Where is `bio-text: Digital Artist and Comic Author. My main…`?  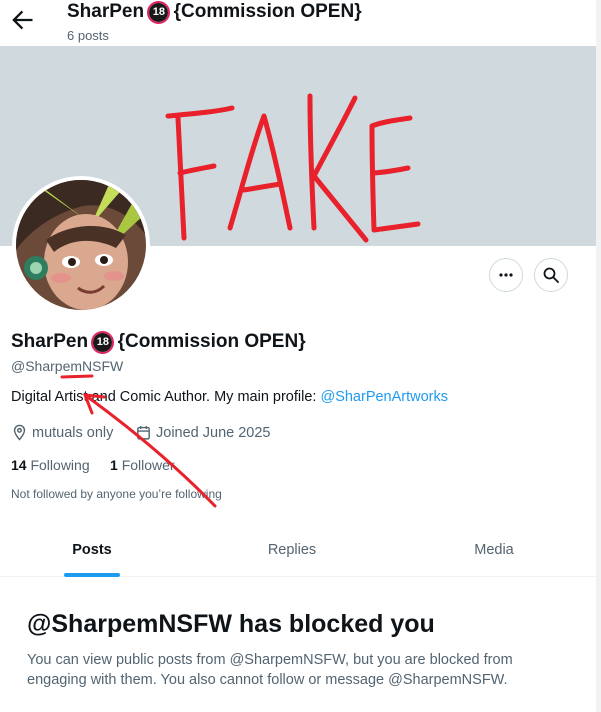 bio-text: Digital Artist and Comic Author. My main… is located at coordinates (166, 397).